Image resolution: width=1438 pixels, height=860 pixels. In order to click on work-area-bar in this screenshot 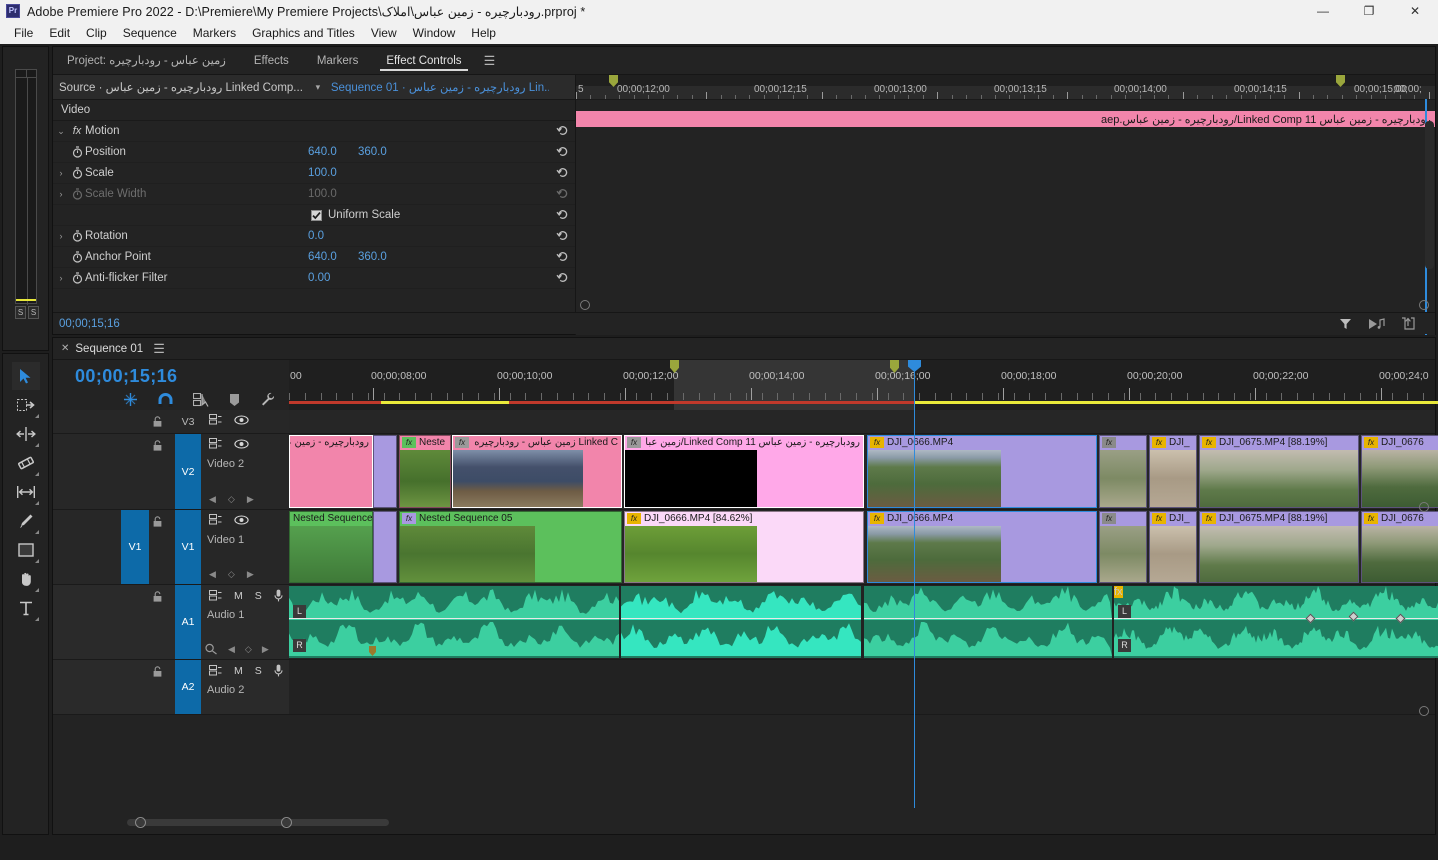, I will do `click(863, 403)`.